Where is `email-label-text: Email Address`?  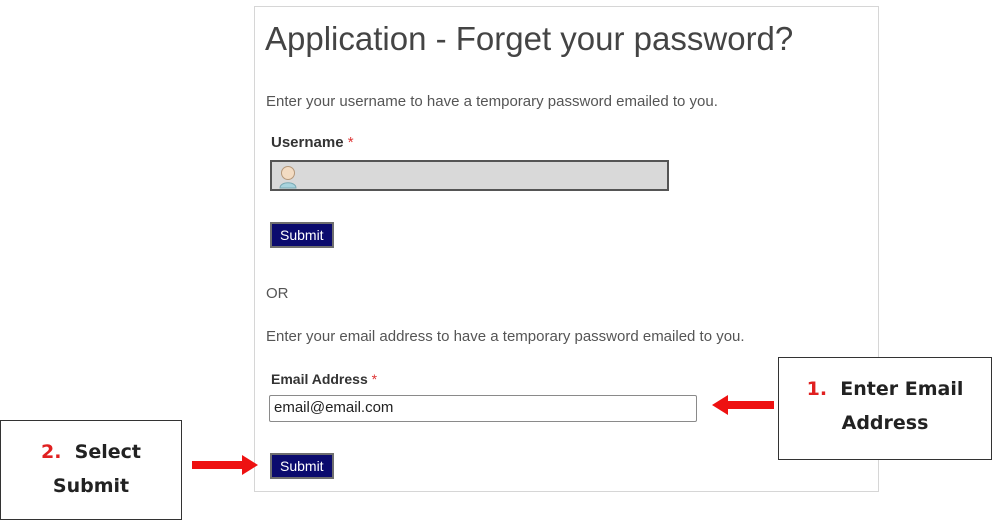
email-label-text: Email Address is located at coordinates (319, 379).